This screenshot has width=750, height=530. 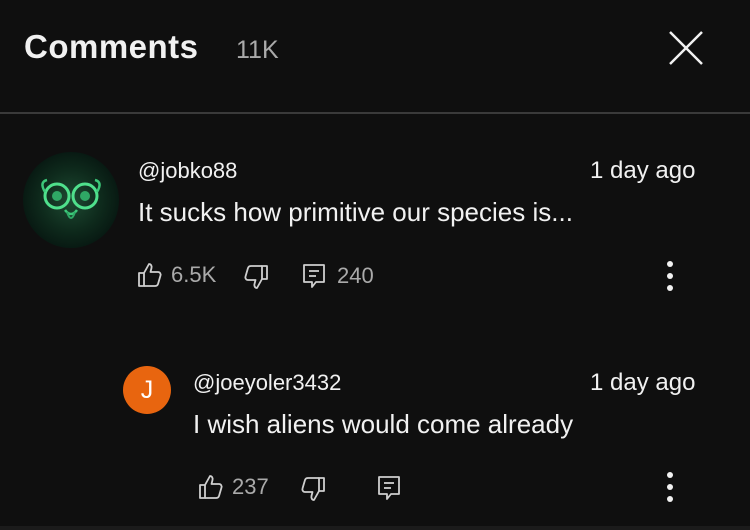 I want to click on reply-text: I wish aliens would come already, so click(x=383, y=424).